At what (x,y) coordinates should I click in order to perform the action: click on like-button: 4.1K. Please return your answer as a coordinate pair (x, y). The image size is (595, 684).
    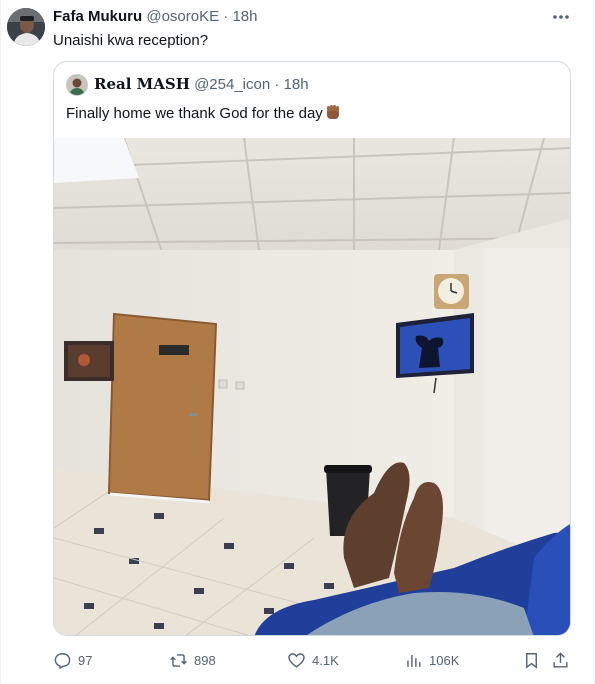
    Looking at the image, I should click on (313, 660).